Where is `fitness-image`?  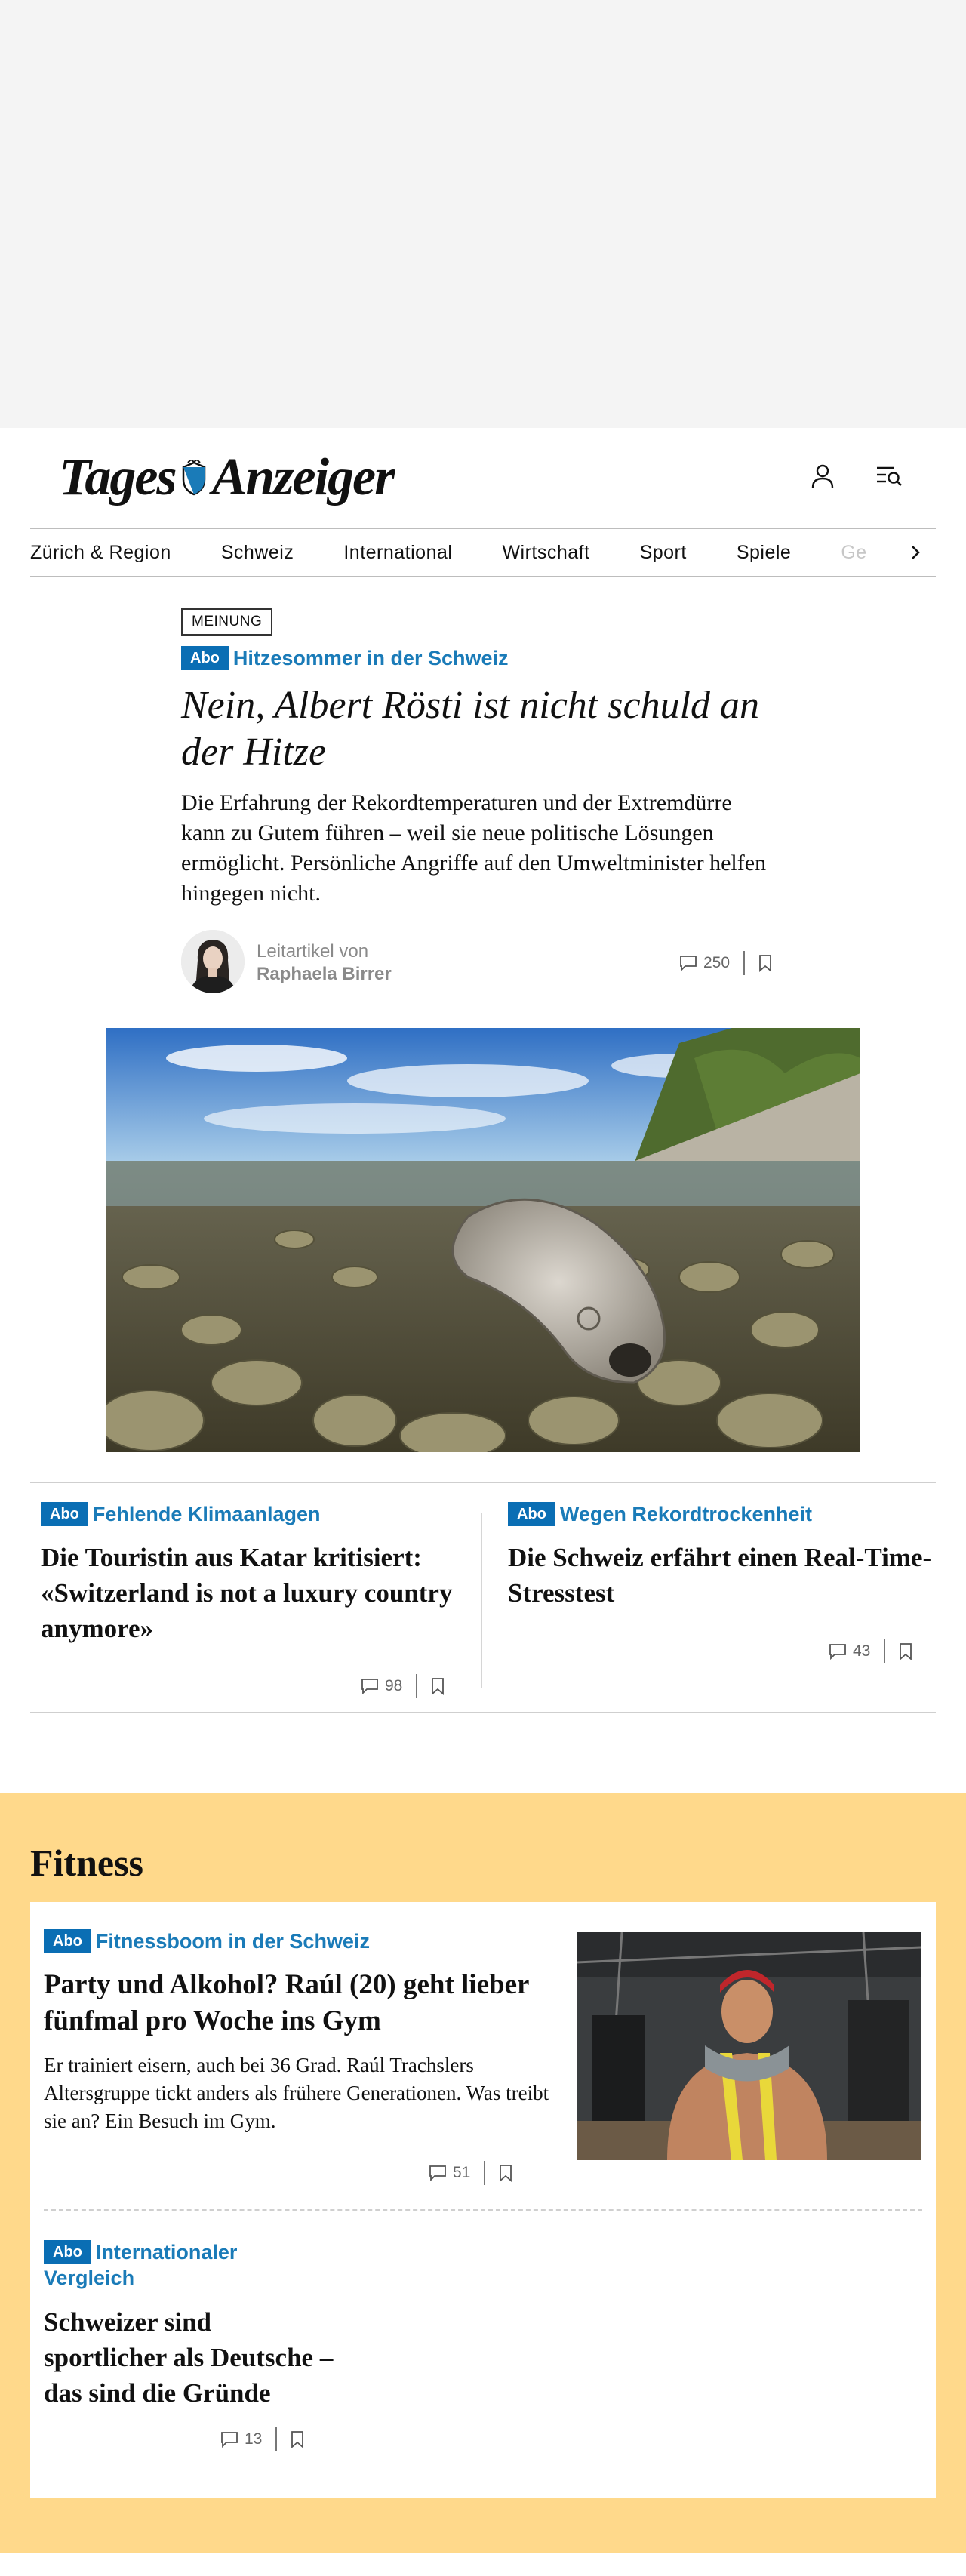 fitness-image is located at coordinates (749, 2046).